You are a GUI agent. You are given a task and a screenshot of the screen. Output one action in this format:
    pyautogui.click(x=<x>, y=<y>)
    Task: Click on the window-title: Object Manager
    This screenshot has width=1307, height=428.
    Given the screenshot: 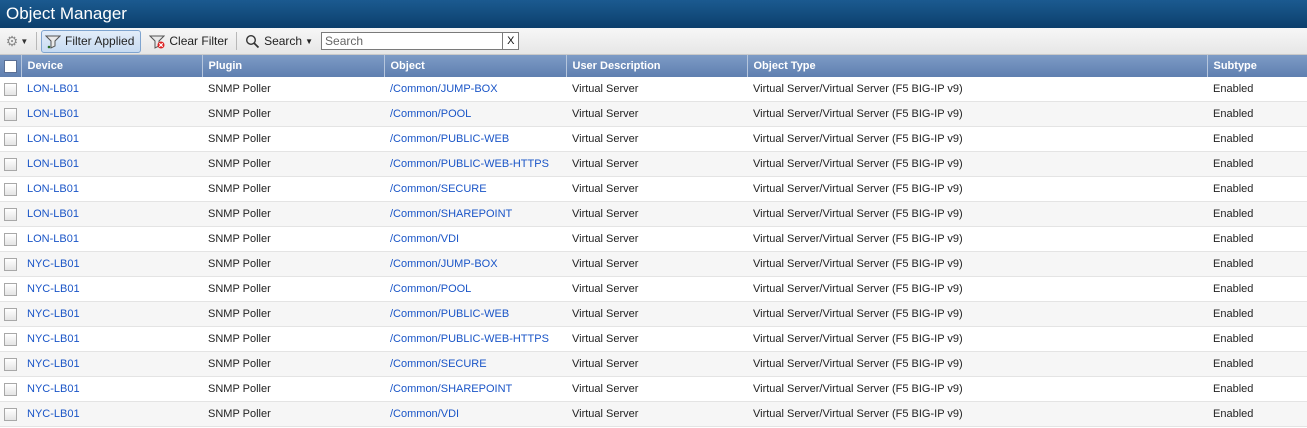 What is the action you would take?
    pyautogui.click(x=653, y=14)
    